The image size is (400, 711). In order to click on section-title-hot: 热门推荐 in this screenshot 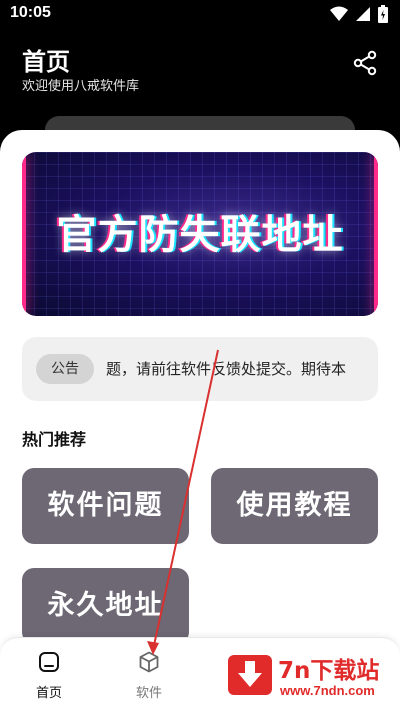, I will do `click(54, 439)`.